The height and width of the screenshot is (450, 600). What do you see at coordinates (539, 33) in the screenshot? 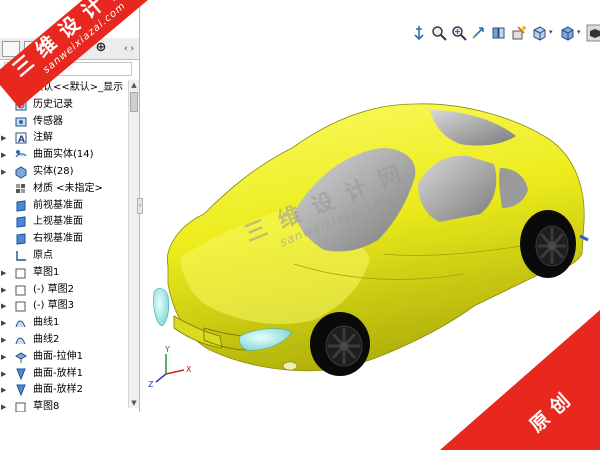
I see `cube-view-icon` at bounding box center [539, 33].